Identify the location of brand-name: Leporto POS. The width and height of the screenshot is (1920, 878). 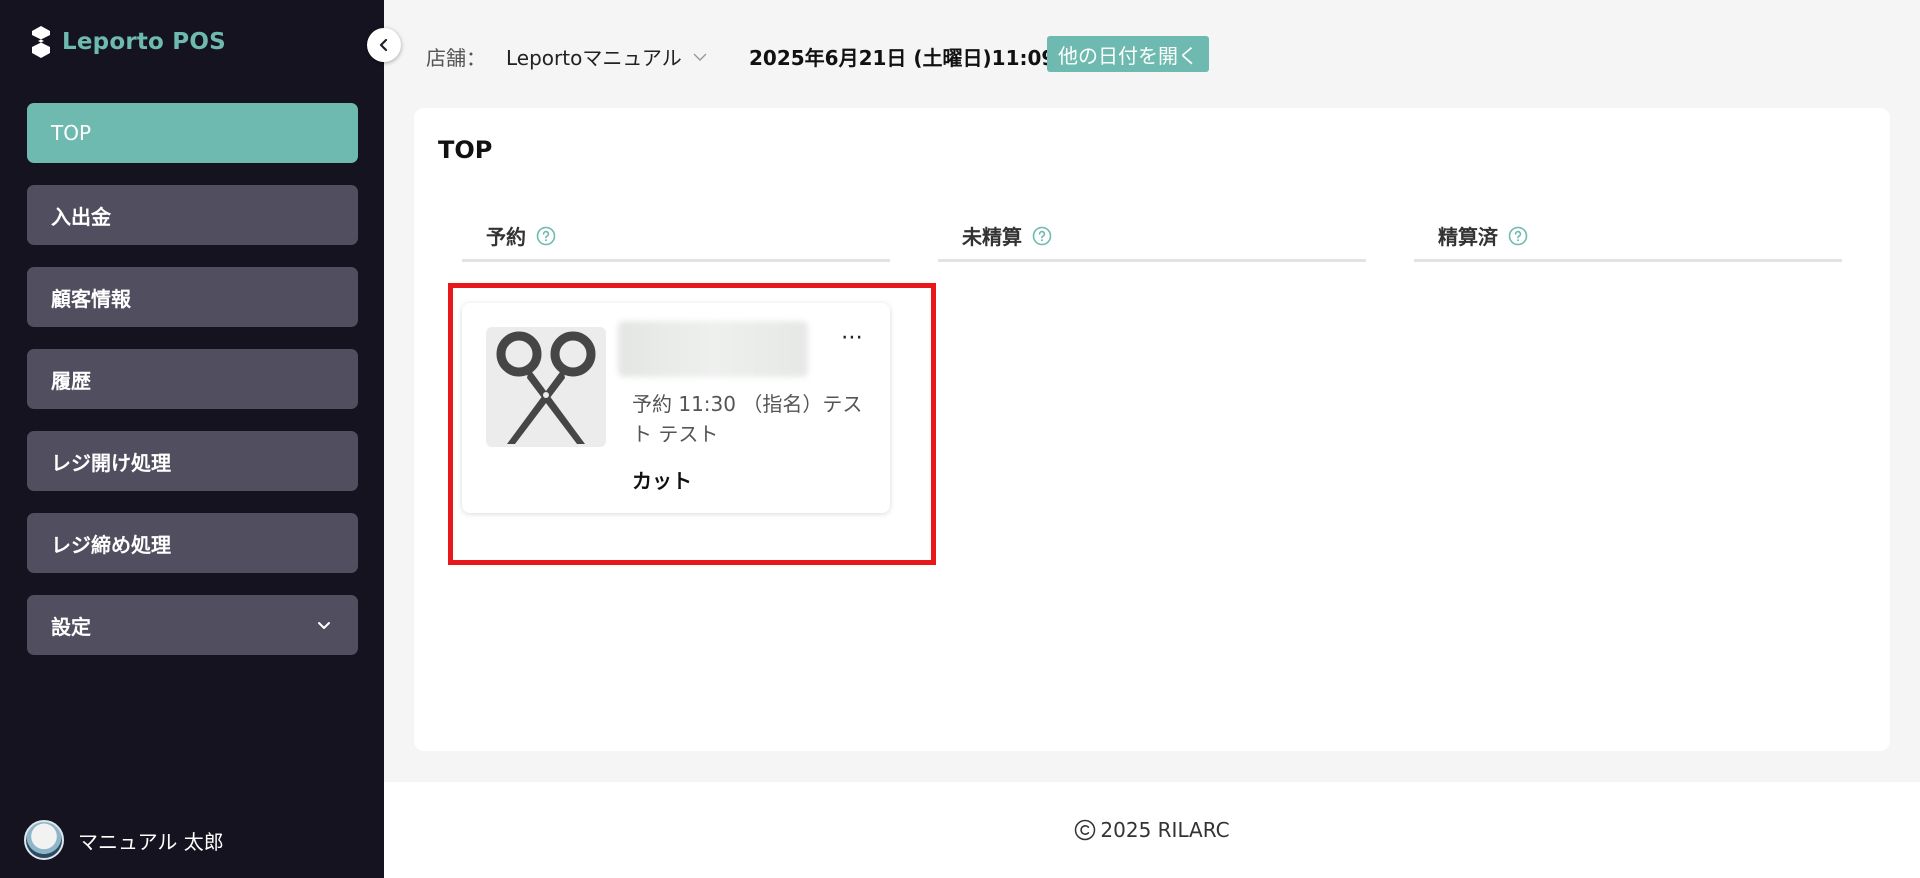
(144, 42).